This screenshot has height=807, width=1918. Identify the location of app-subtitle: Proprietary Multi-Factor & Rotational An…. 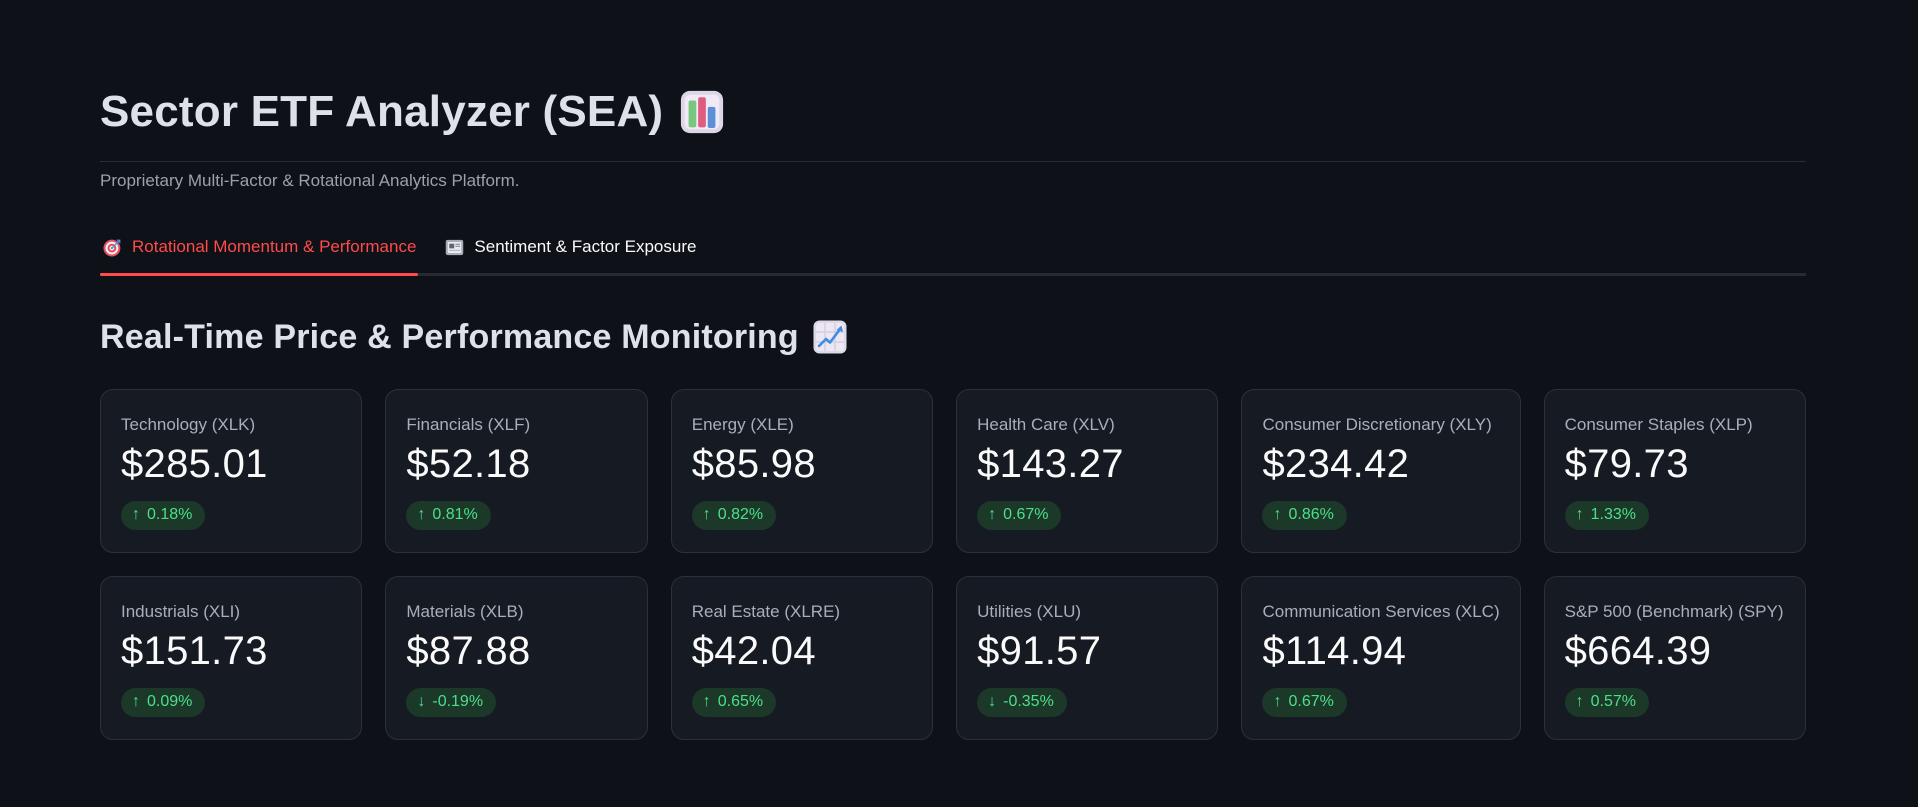
(310, 180).